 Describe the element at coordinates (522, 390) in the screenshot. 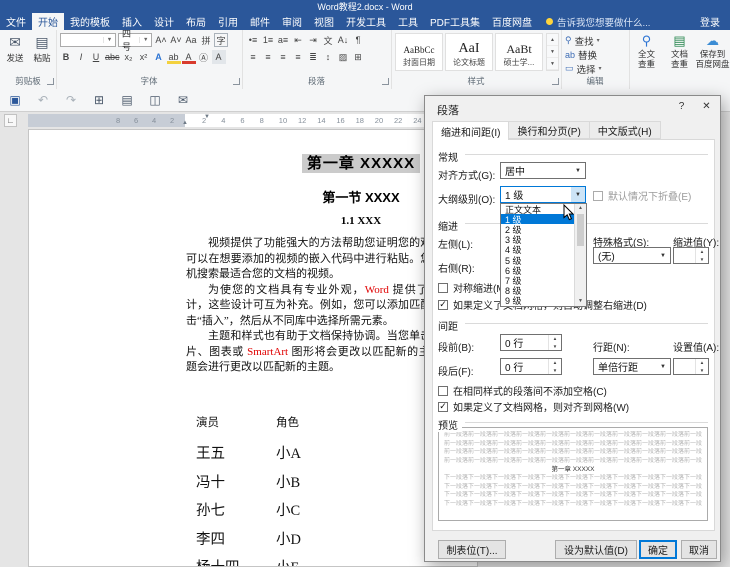

I see `no-space-same-style-checkbox: 在相同样式的段落间不添加空格(C)` at that location.